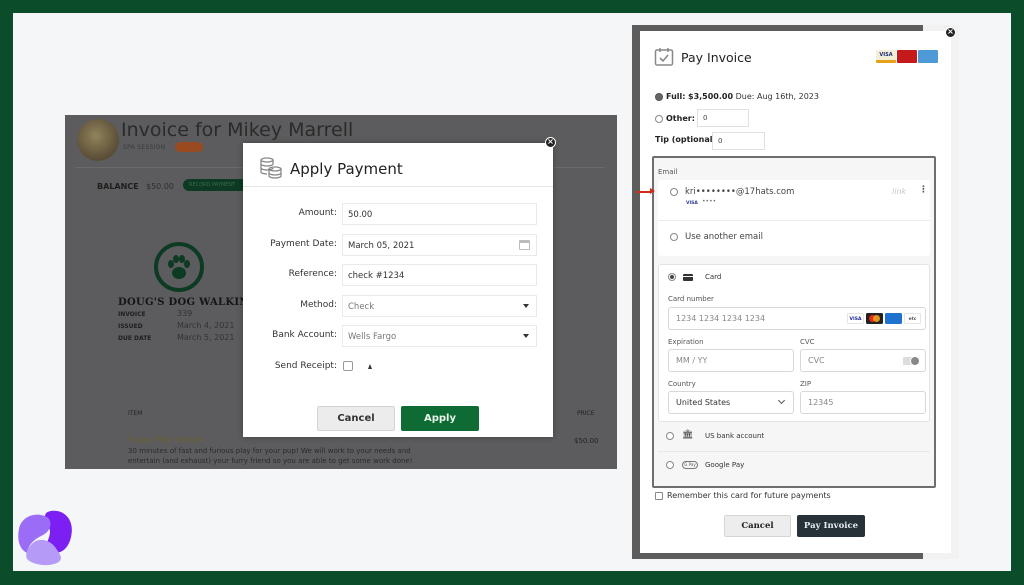 The image size is (1024, 585). Describe the element at coordinates (703, 402) in the screenshot. I see `country-value: United States` at that location.